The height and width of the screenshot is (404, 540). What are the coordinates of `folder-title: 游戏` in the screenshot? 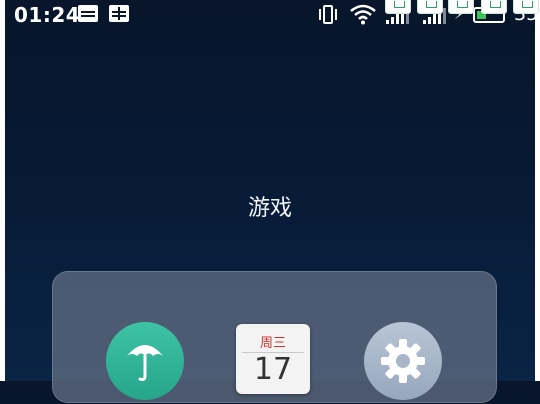 It's located at (270, 206).